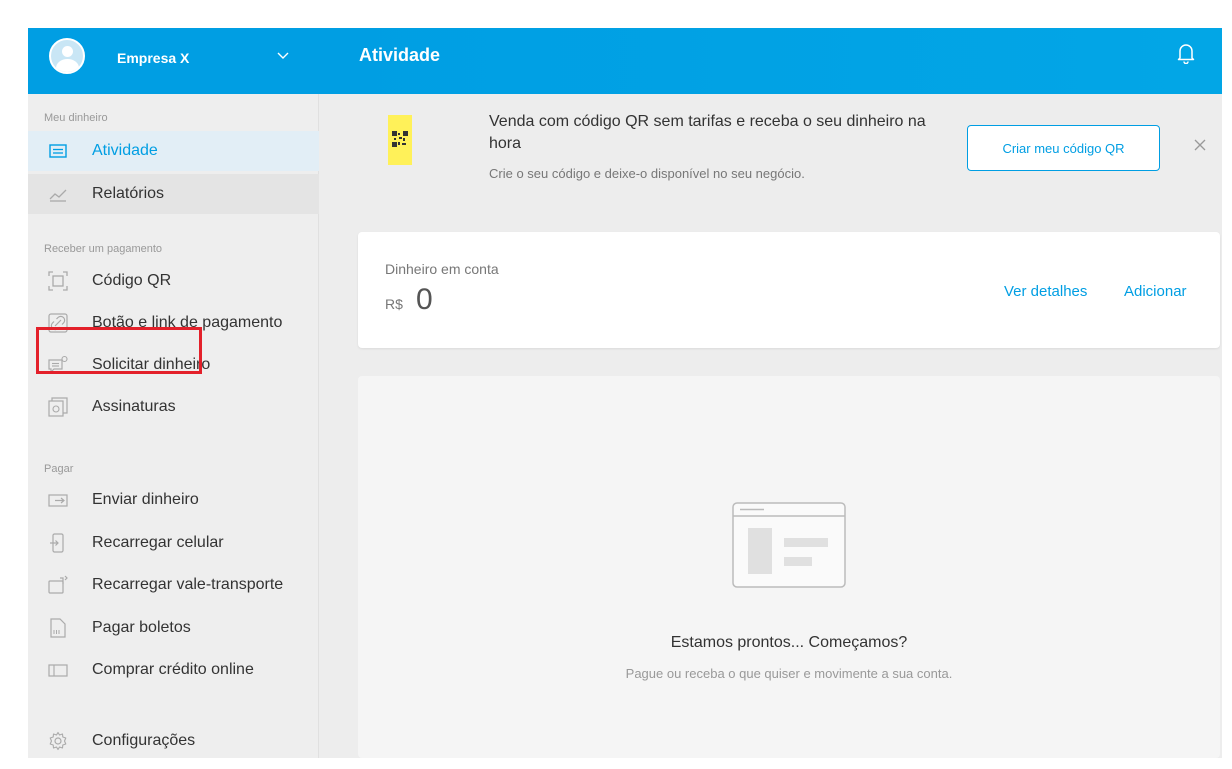 This screenshot has width=1232, height=769. I want to click on sidebar-item-label: Enviar dinheiro, so click(145, 499).